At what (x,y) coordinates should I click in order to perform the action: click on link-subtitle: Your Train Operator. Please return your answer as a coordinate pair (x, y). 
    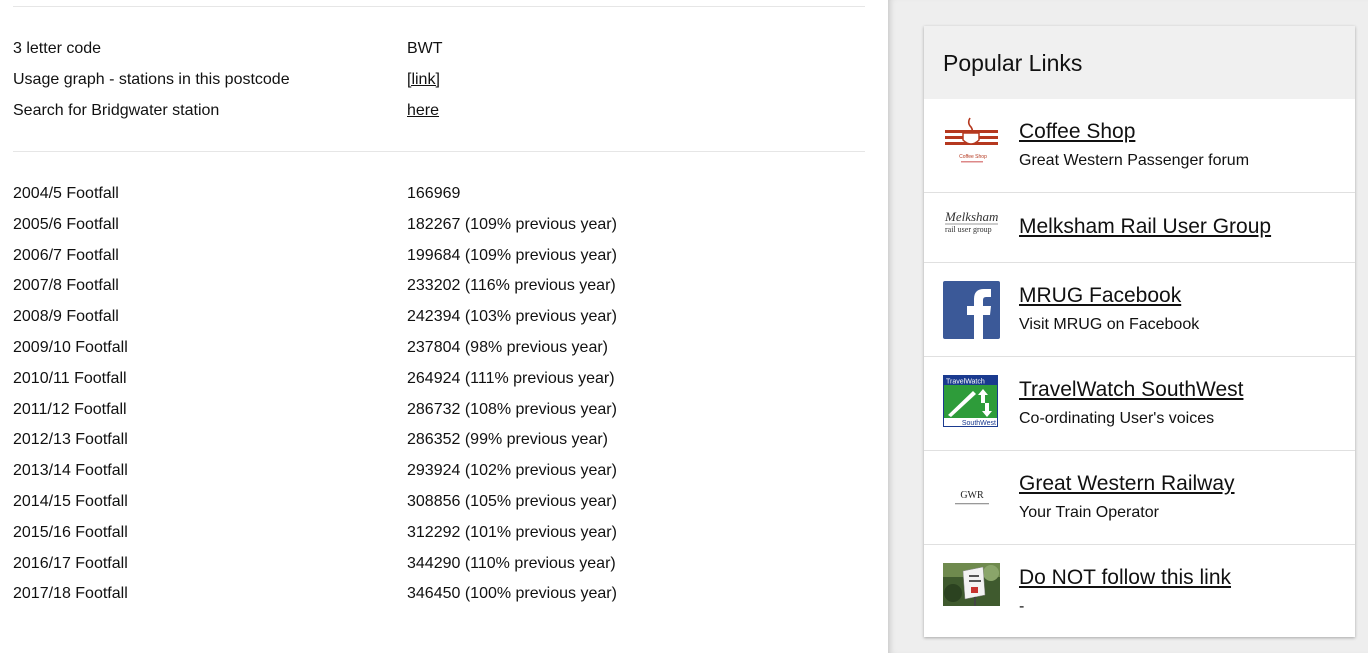
    Looking at the image, I should click on (1089, 512).